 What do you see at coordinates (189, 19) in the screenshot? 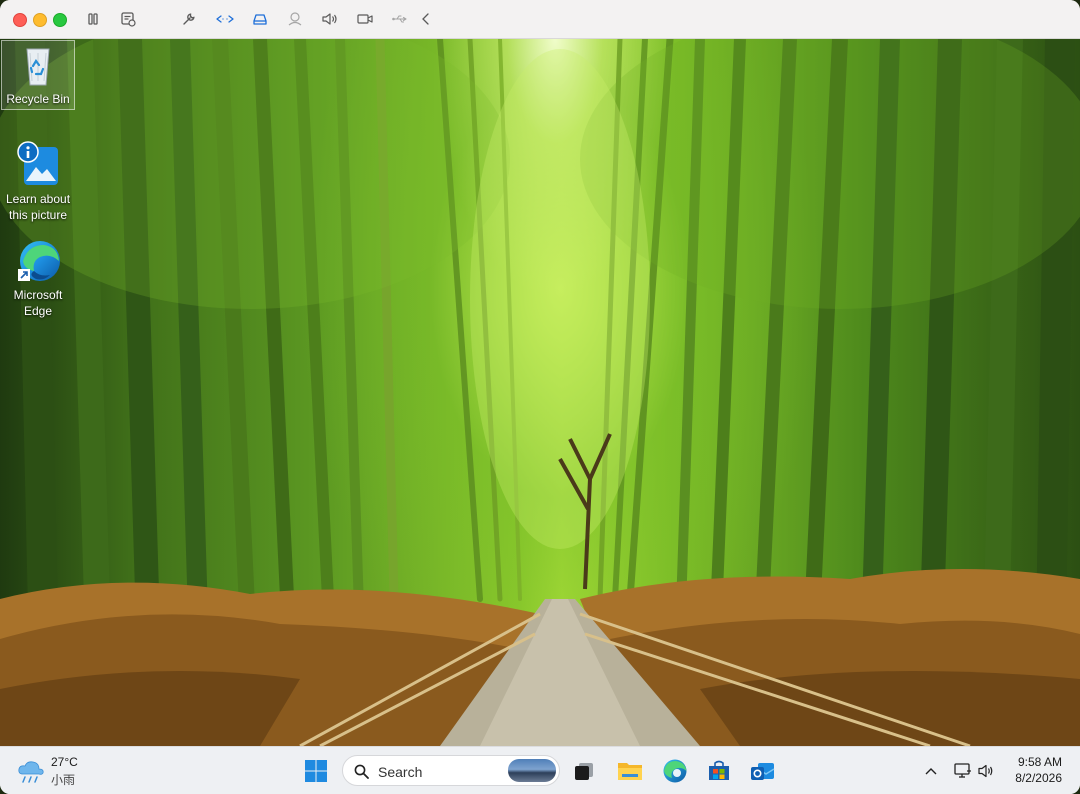
I see `wrench-icon` at bounding box center [189, 19].